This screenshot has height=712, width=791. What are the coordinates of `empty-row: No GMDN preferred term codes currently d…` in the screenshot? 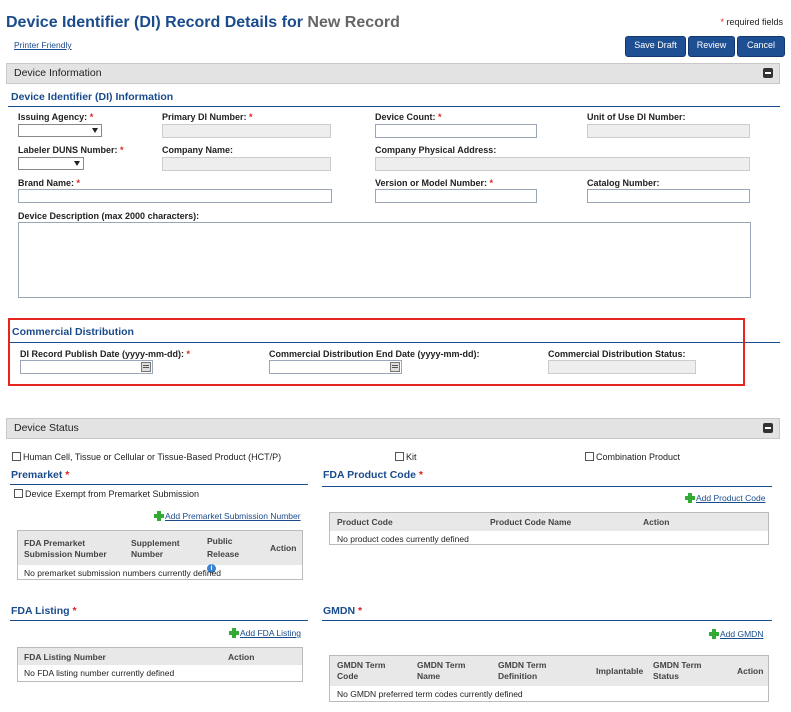 It's located at (430, 694).